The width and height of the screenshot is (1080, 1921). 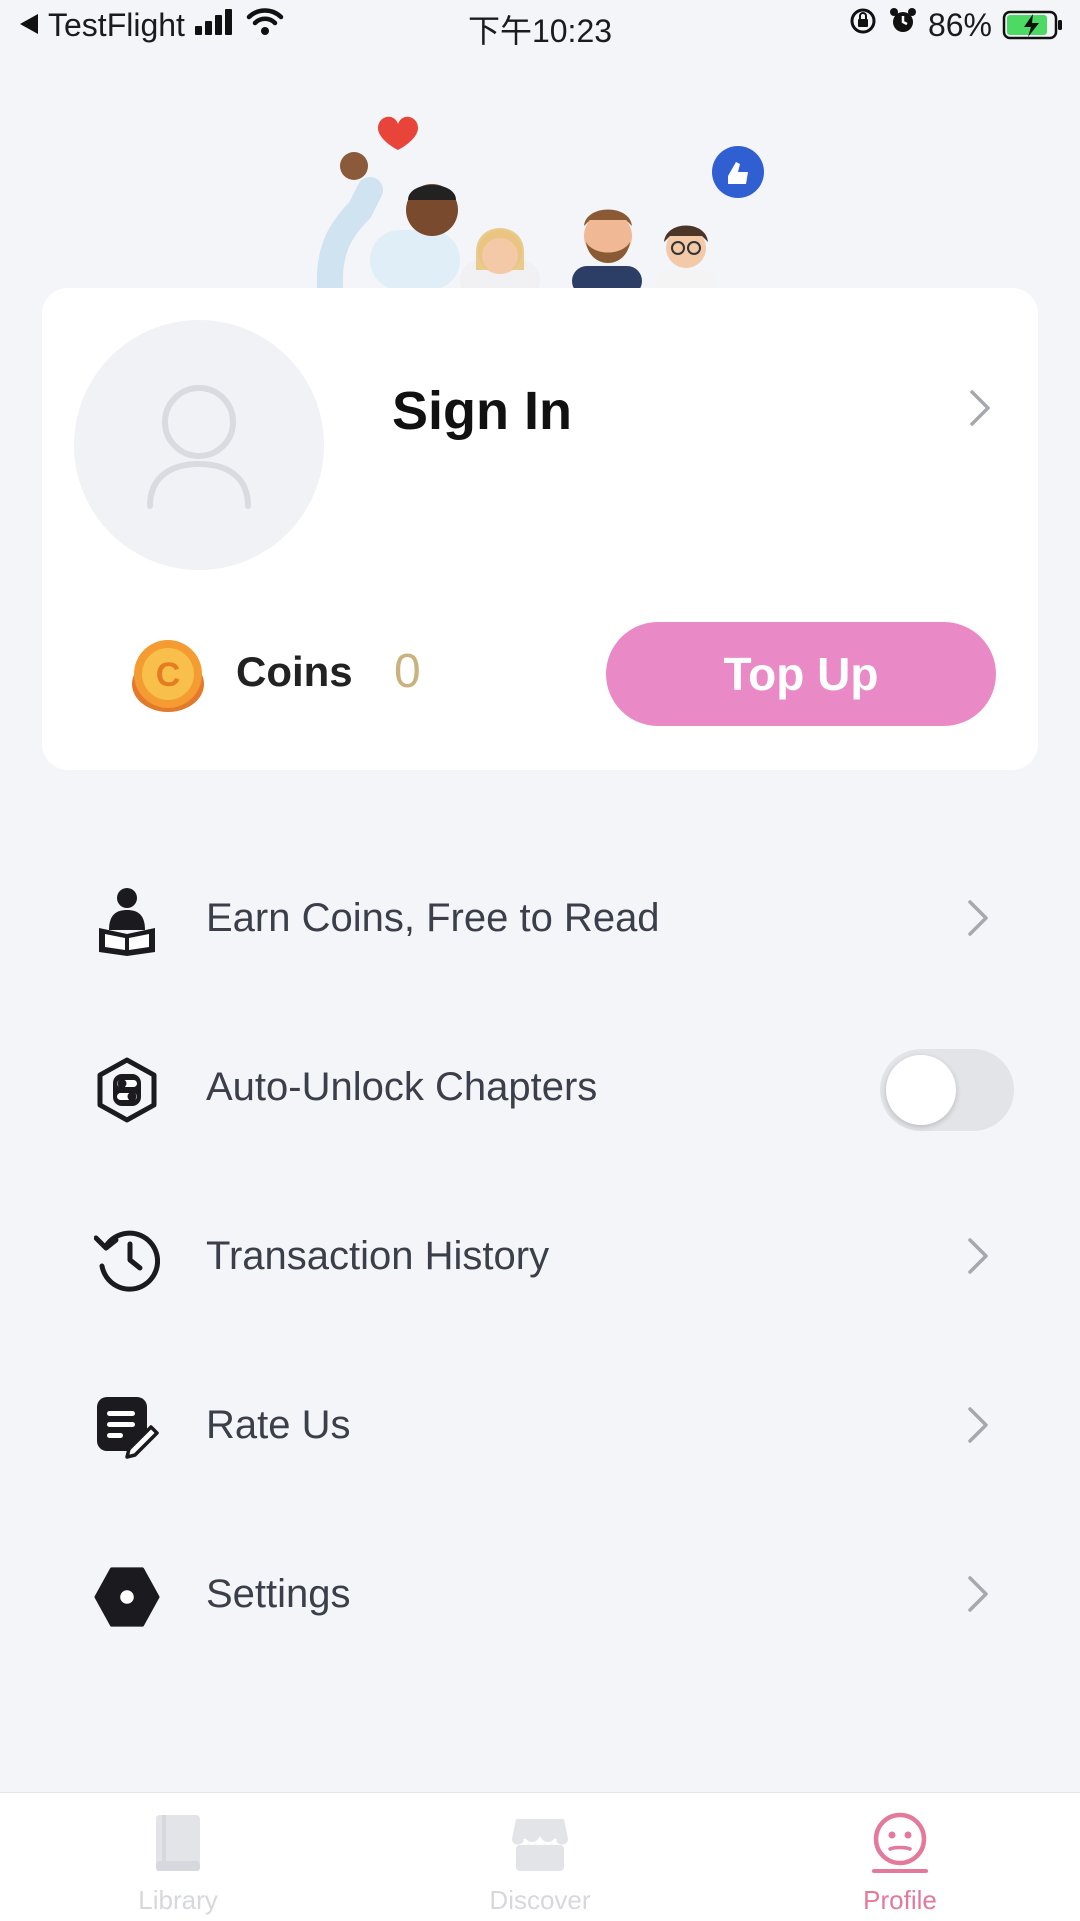 I want to click on sign-in-link: Sign In, so click(x=482, y=411).